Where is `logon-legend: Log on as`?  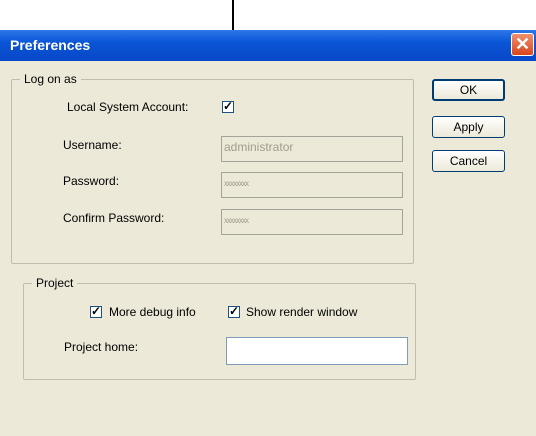 logon-legend: Log on as is located at coordinates (50, 79).